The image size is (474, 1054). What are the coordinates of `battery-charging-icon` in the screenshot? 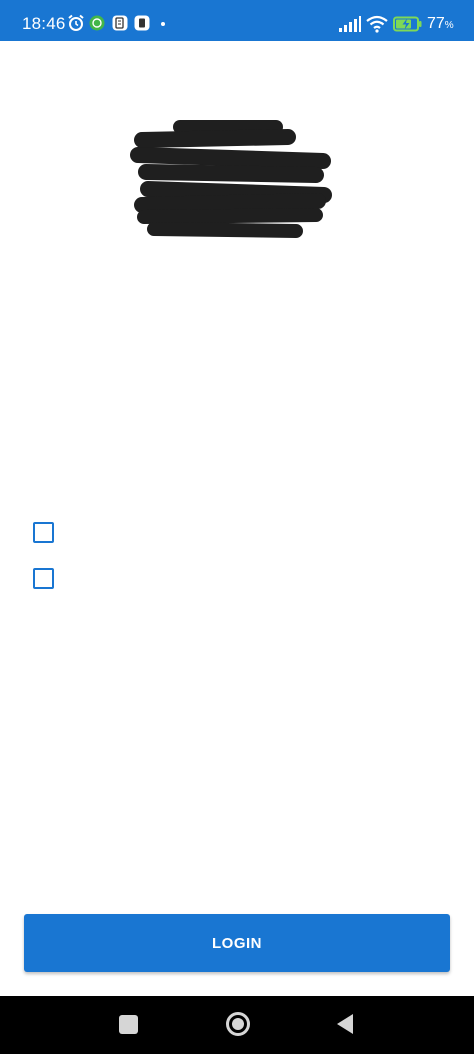 It's located at (407, 24).